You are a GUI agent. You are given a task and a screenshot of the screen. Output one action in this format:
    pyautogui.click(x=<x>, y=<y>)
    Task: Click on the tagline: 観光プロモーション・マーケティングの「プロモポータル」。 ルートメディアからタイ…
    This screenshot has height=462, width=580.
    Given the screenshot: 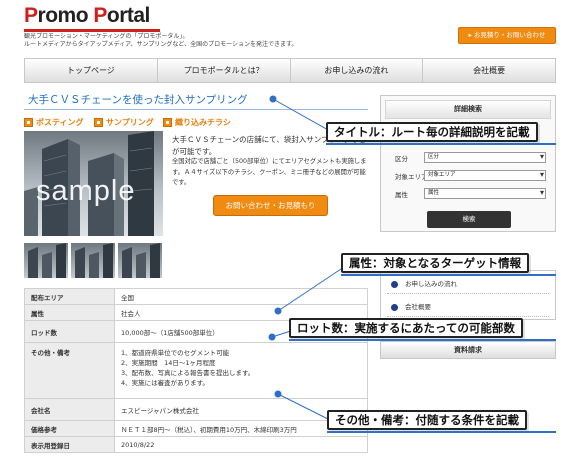 What is the action you would take?
    pyautogui.click(x=184, y=41)
    